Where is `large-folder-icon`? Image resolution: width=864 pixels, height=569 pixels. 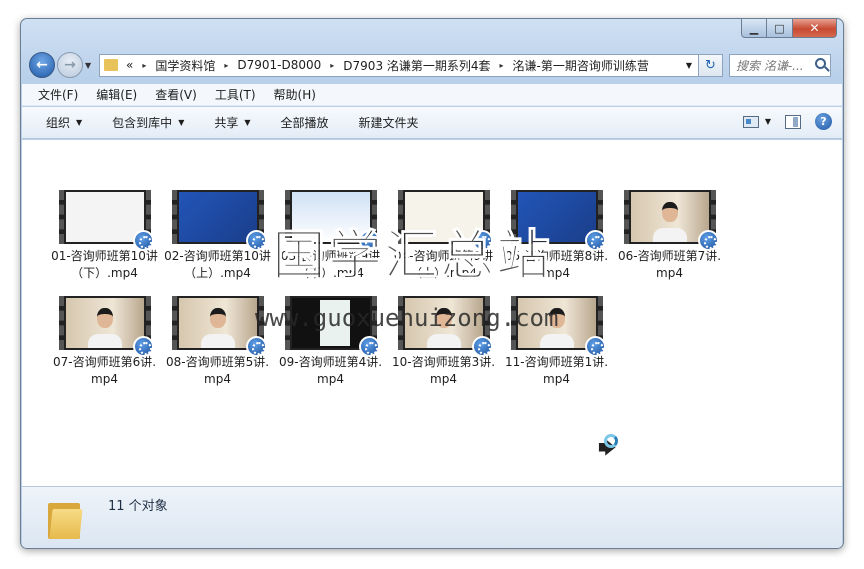
large-folder-icon is located at coordinates (65, 519).